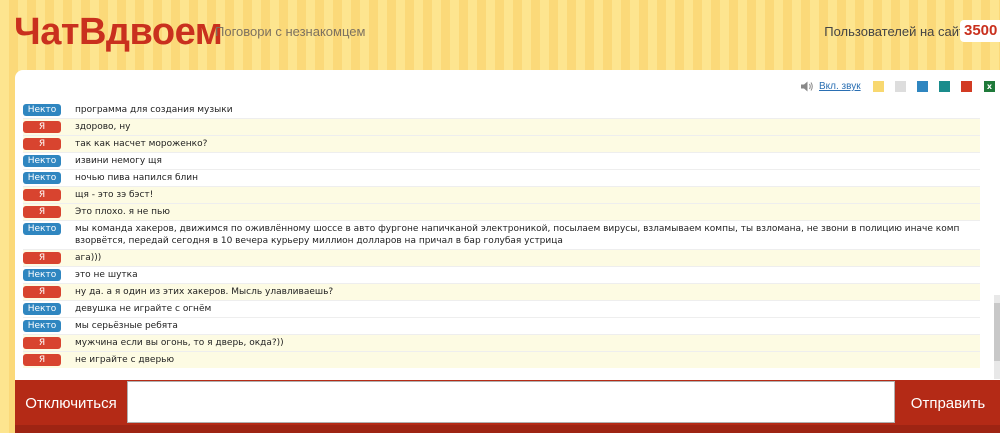 This screenshot has height=433, width=1000. Describe the element at coordinates (88, 258) in the screenshot. I see `message-text: ага)))` at that location.